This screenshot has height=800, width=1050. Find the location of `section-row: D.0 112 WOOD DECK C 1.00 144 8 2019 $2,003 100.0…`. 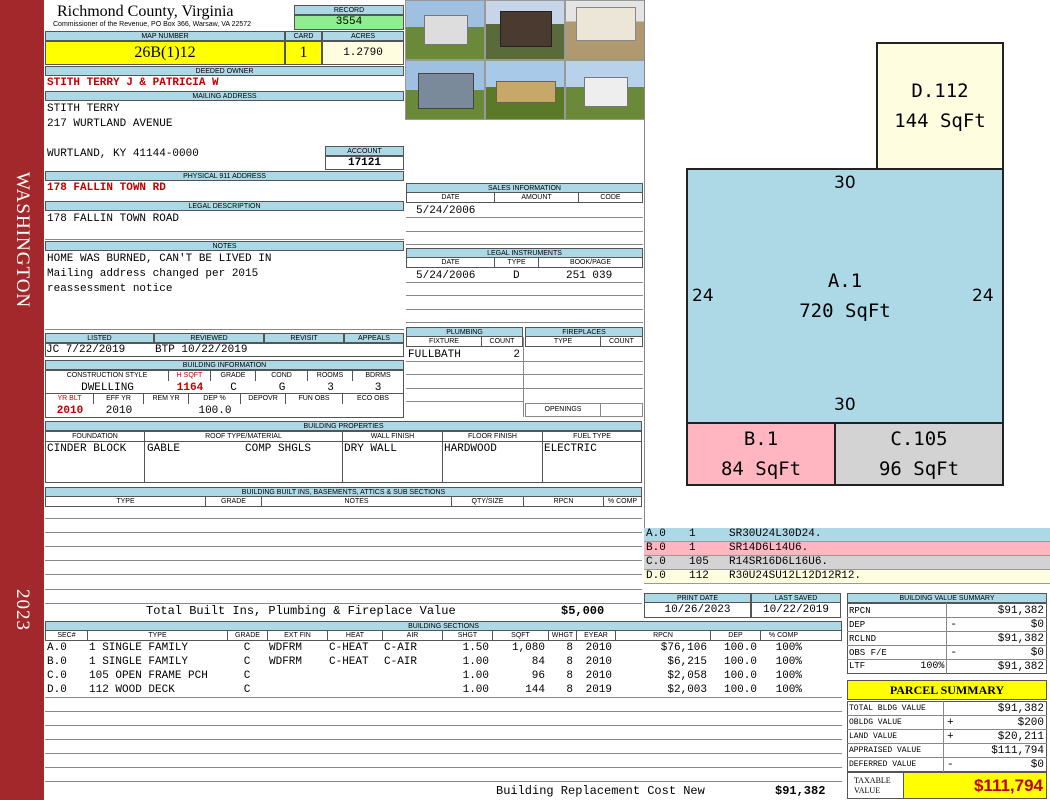

section-row: D.0 112 WOOD DECK C 1.00 144 8 2019 $2,003 100.0… is located at coordinates (443, 690).